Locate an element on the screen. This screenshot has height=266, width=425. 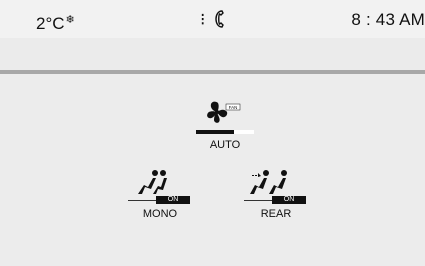
fan-label: AUTO is located at coordinates (225, 145).